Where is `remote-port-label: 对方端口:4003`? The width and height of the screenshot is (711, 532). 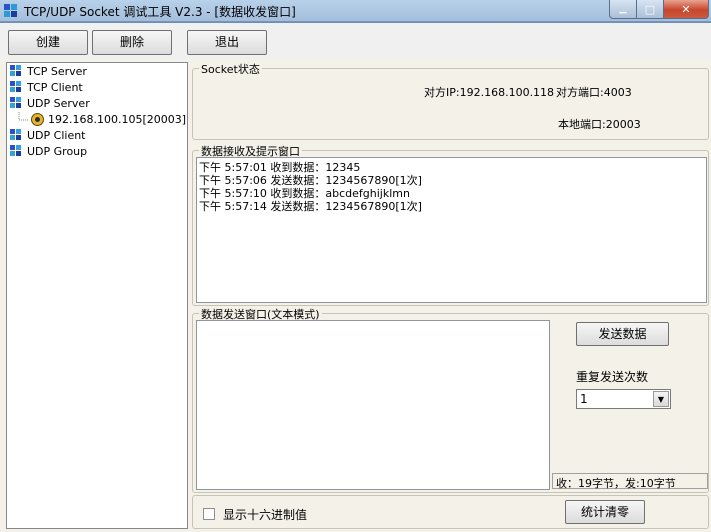
remote-port-label: 对方端口:4003 is located at coordinates (594, 92).